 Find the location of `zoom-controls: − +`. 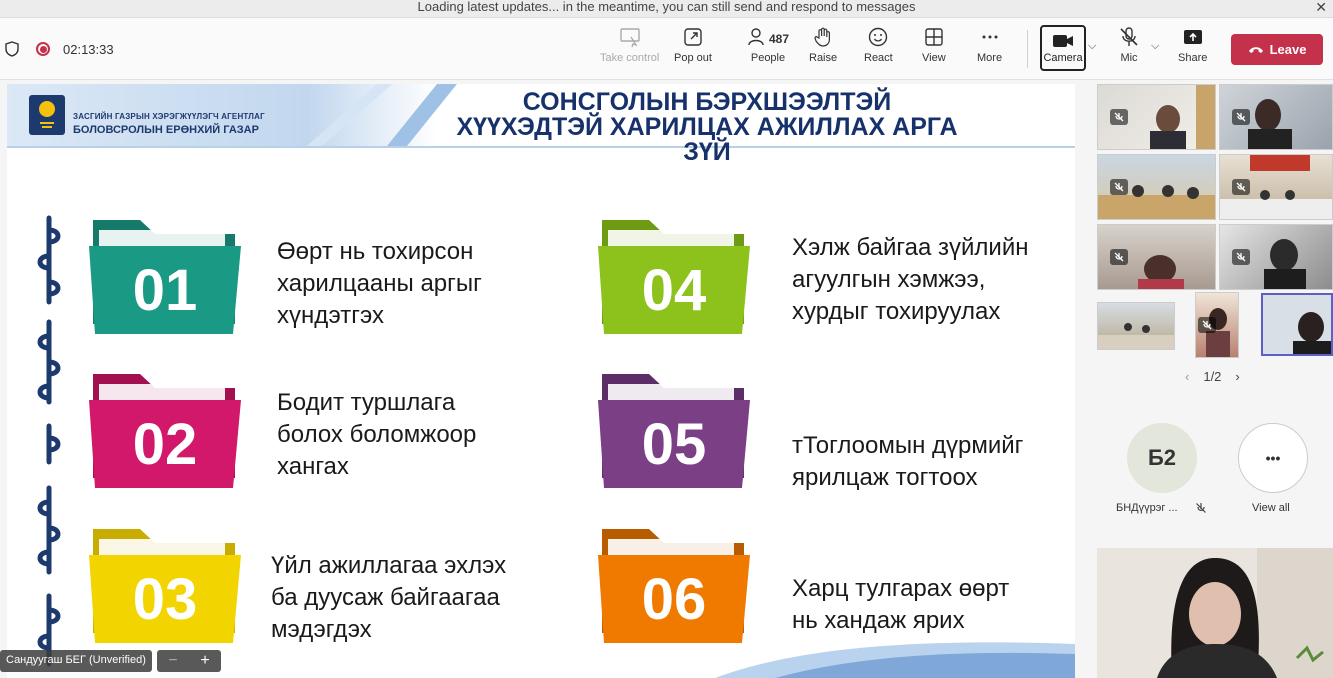

zoom-controls: − + is located at coordinates (189, 661).